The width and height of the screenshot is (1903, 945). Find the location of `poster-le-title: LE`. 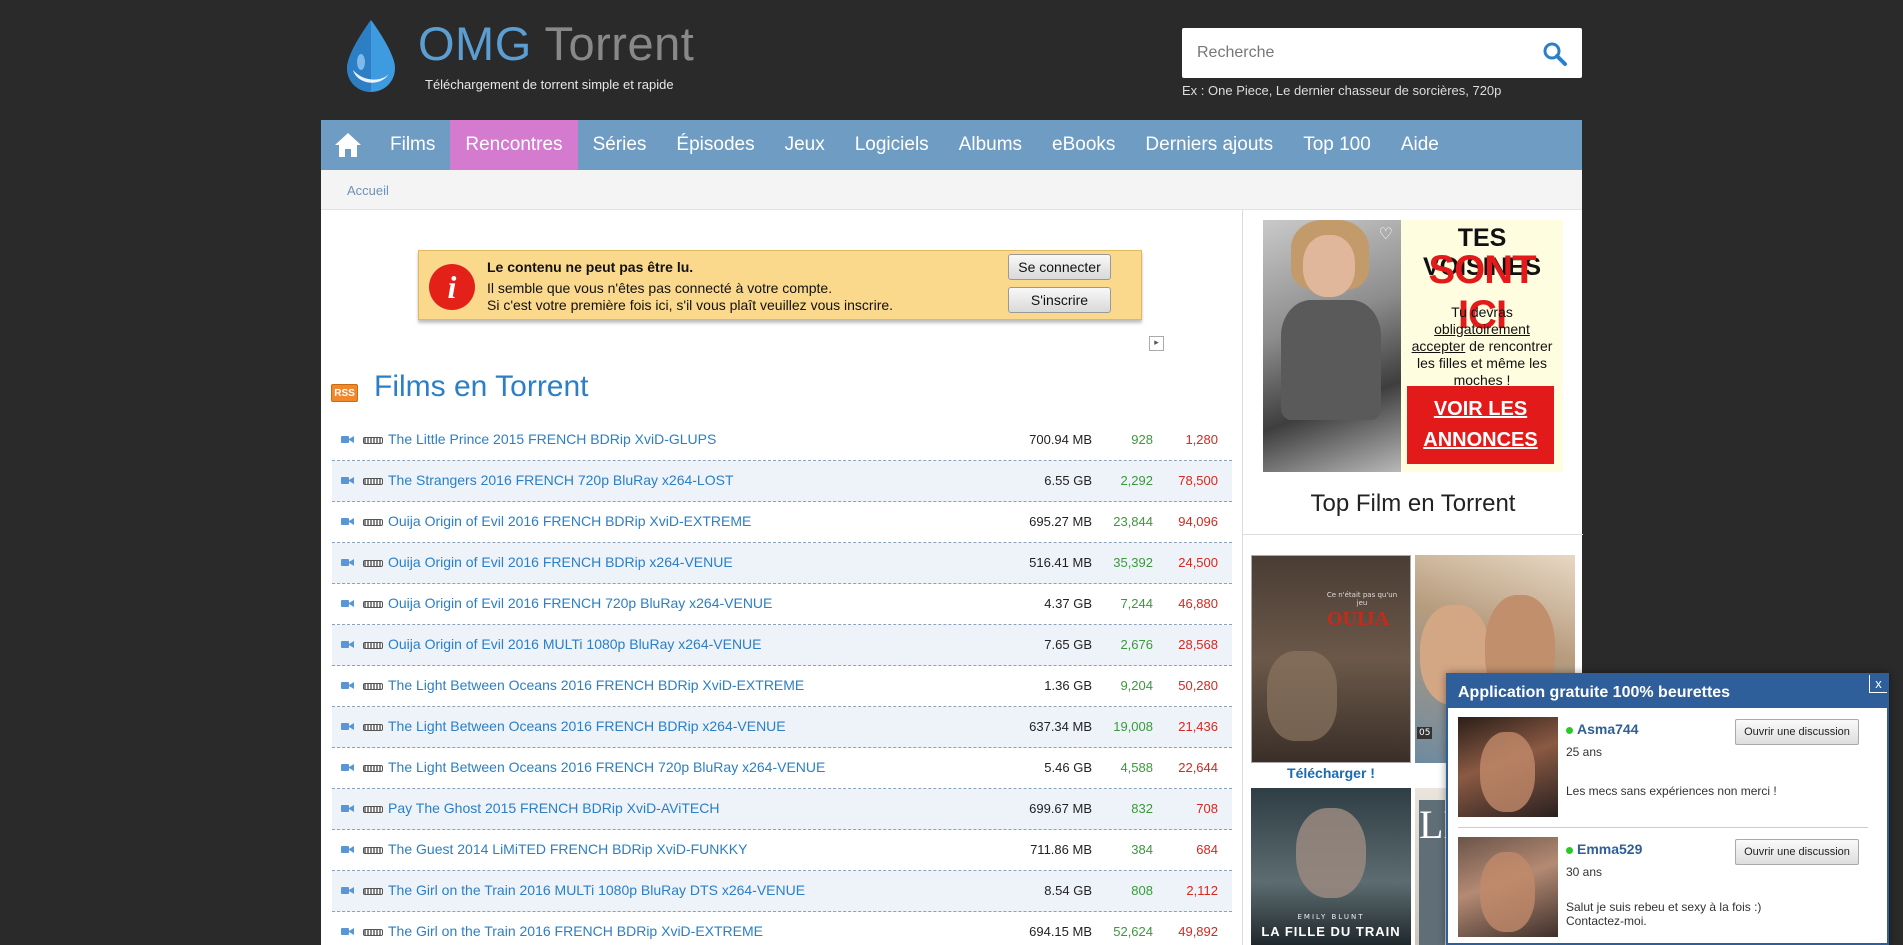

poster-le-title: LE is located at coordinates (1443, 872).